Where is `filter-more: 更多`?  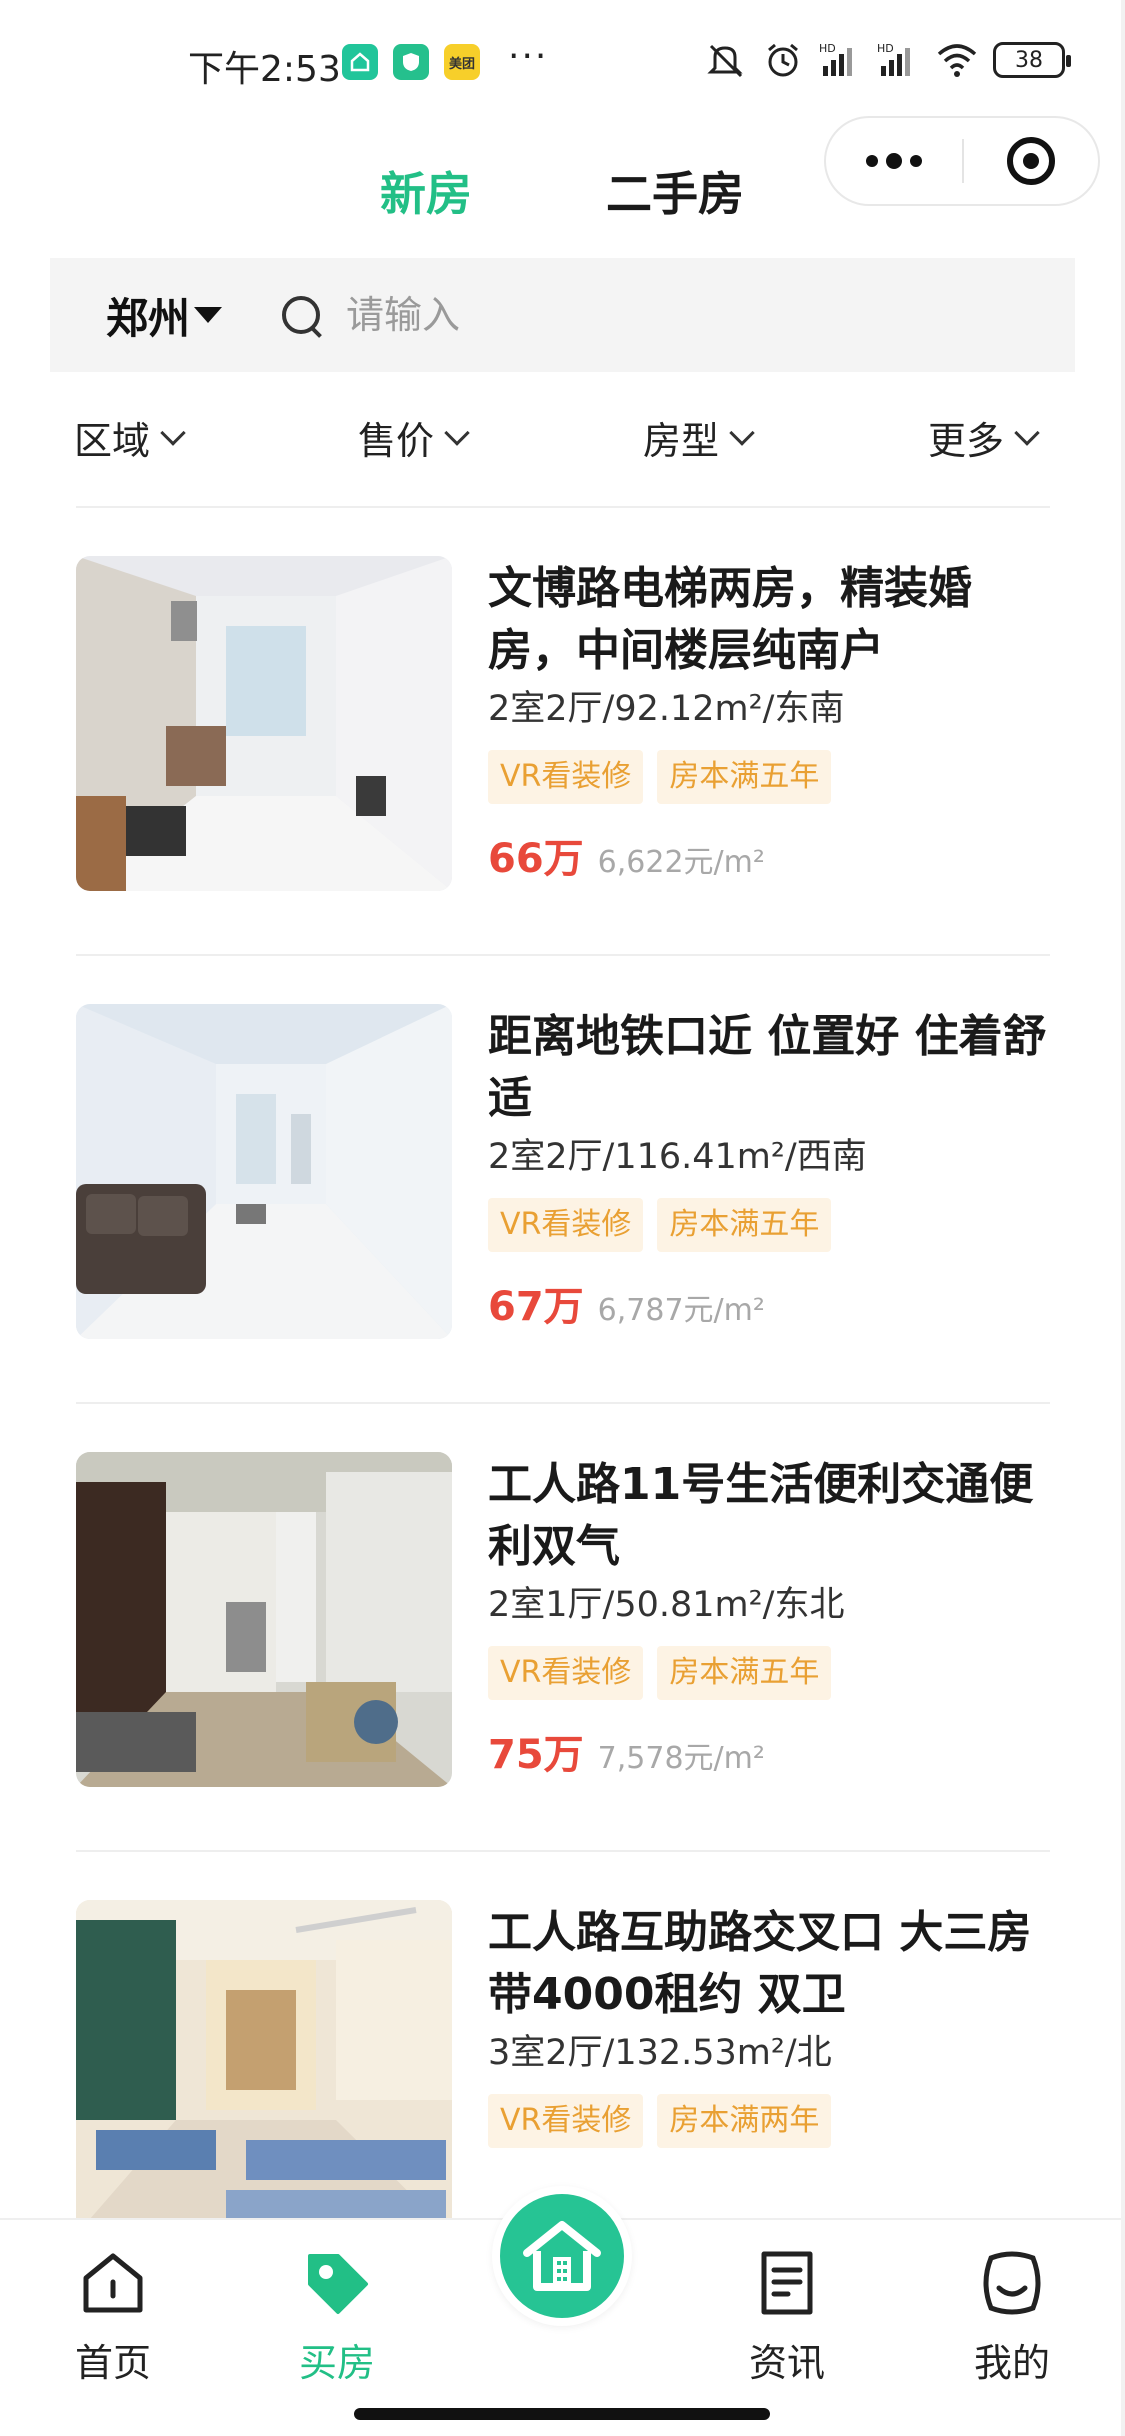
filter-more: 更多 is located at coordinates (984, 437).